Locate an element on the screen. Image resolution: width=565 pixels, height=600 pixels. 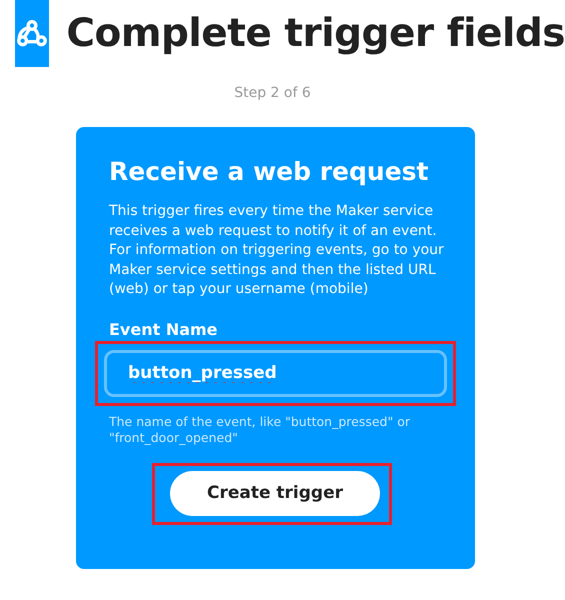
create-trigger-button: Create trigger is located at coordinates (275, 493).